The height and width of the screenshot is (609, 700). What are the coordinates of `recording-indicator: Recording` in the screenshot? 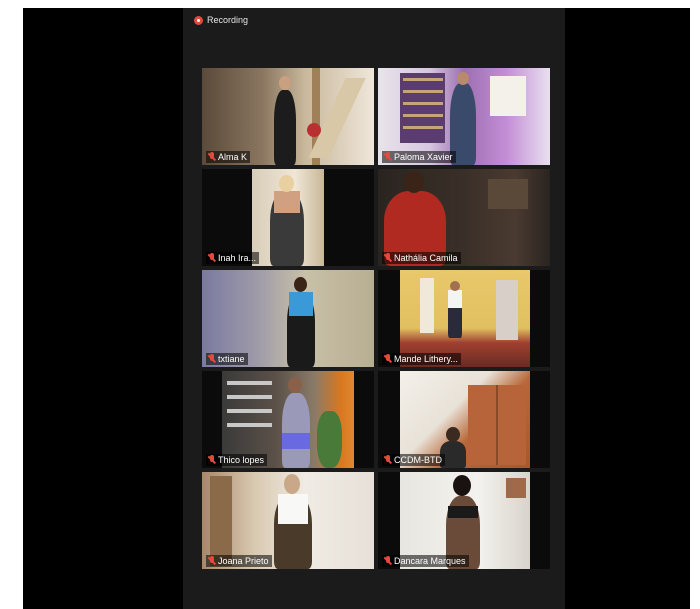 It's located at (221, 20).